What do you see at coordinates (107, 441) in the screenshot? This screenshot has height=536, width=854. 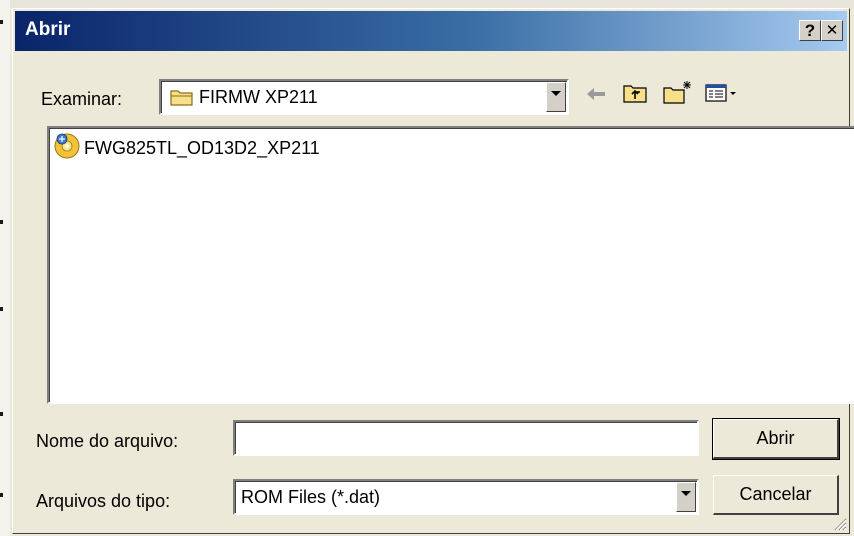 I see `file-name-label: Nome do arquivo:` at bounding box center [107, 441].